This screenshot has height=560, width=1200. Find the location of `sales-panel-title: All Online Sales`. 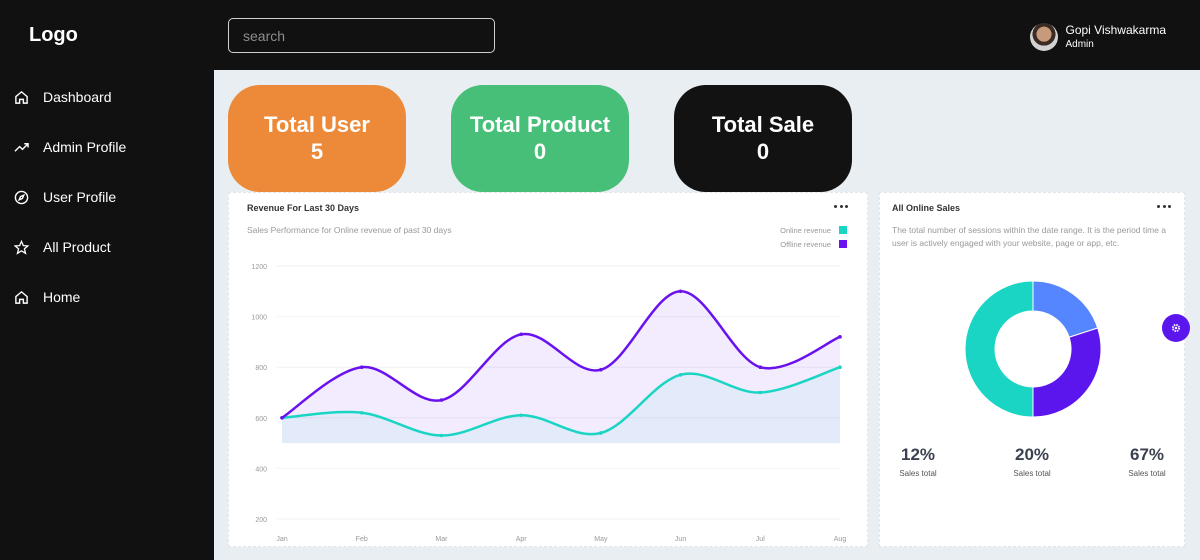

sales-panel-title: All Online Sales is located at coordinates (926, 208).